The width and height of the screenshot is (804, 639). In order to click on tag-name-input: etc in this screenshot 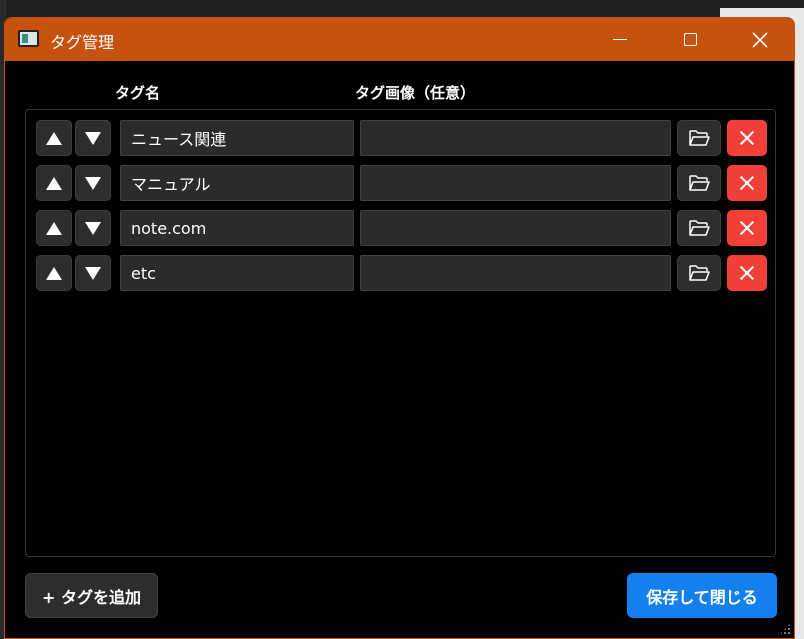, I will do `click(237, 273)`.